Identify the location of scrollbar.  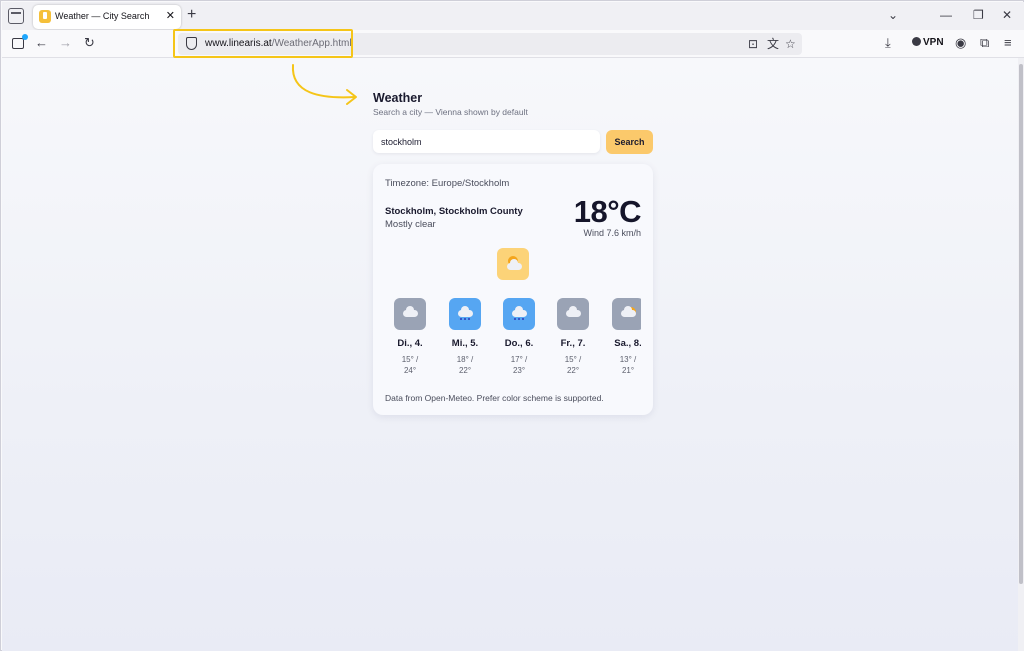
(1021, 354).